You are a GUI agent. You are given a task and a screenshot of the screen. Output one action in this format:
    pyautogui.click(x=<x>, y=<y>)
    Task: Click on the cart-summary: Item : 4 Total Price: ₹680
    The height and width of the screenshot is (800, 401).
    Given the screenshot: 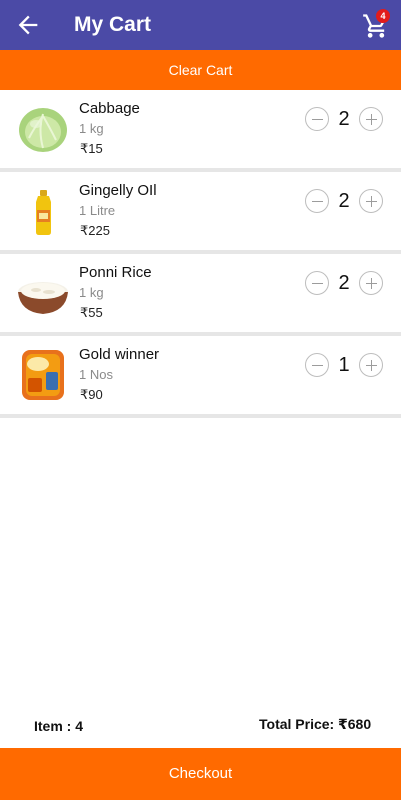 What is the action you would take?
    pyautogui.click(x=200, y=725)
    